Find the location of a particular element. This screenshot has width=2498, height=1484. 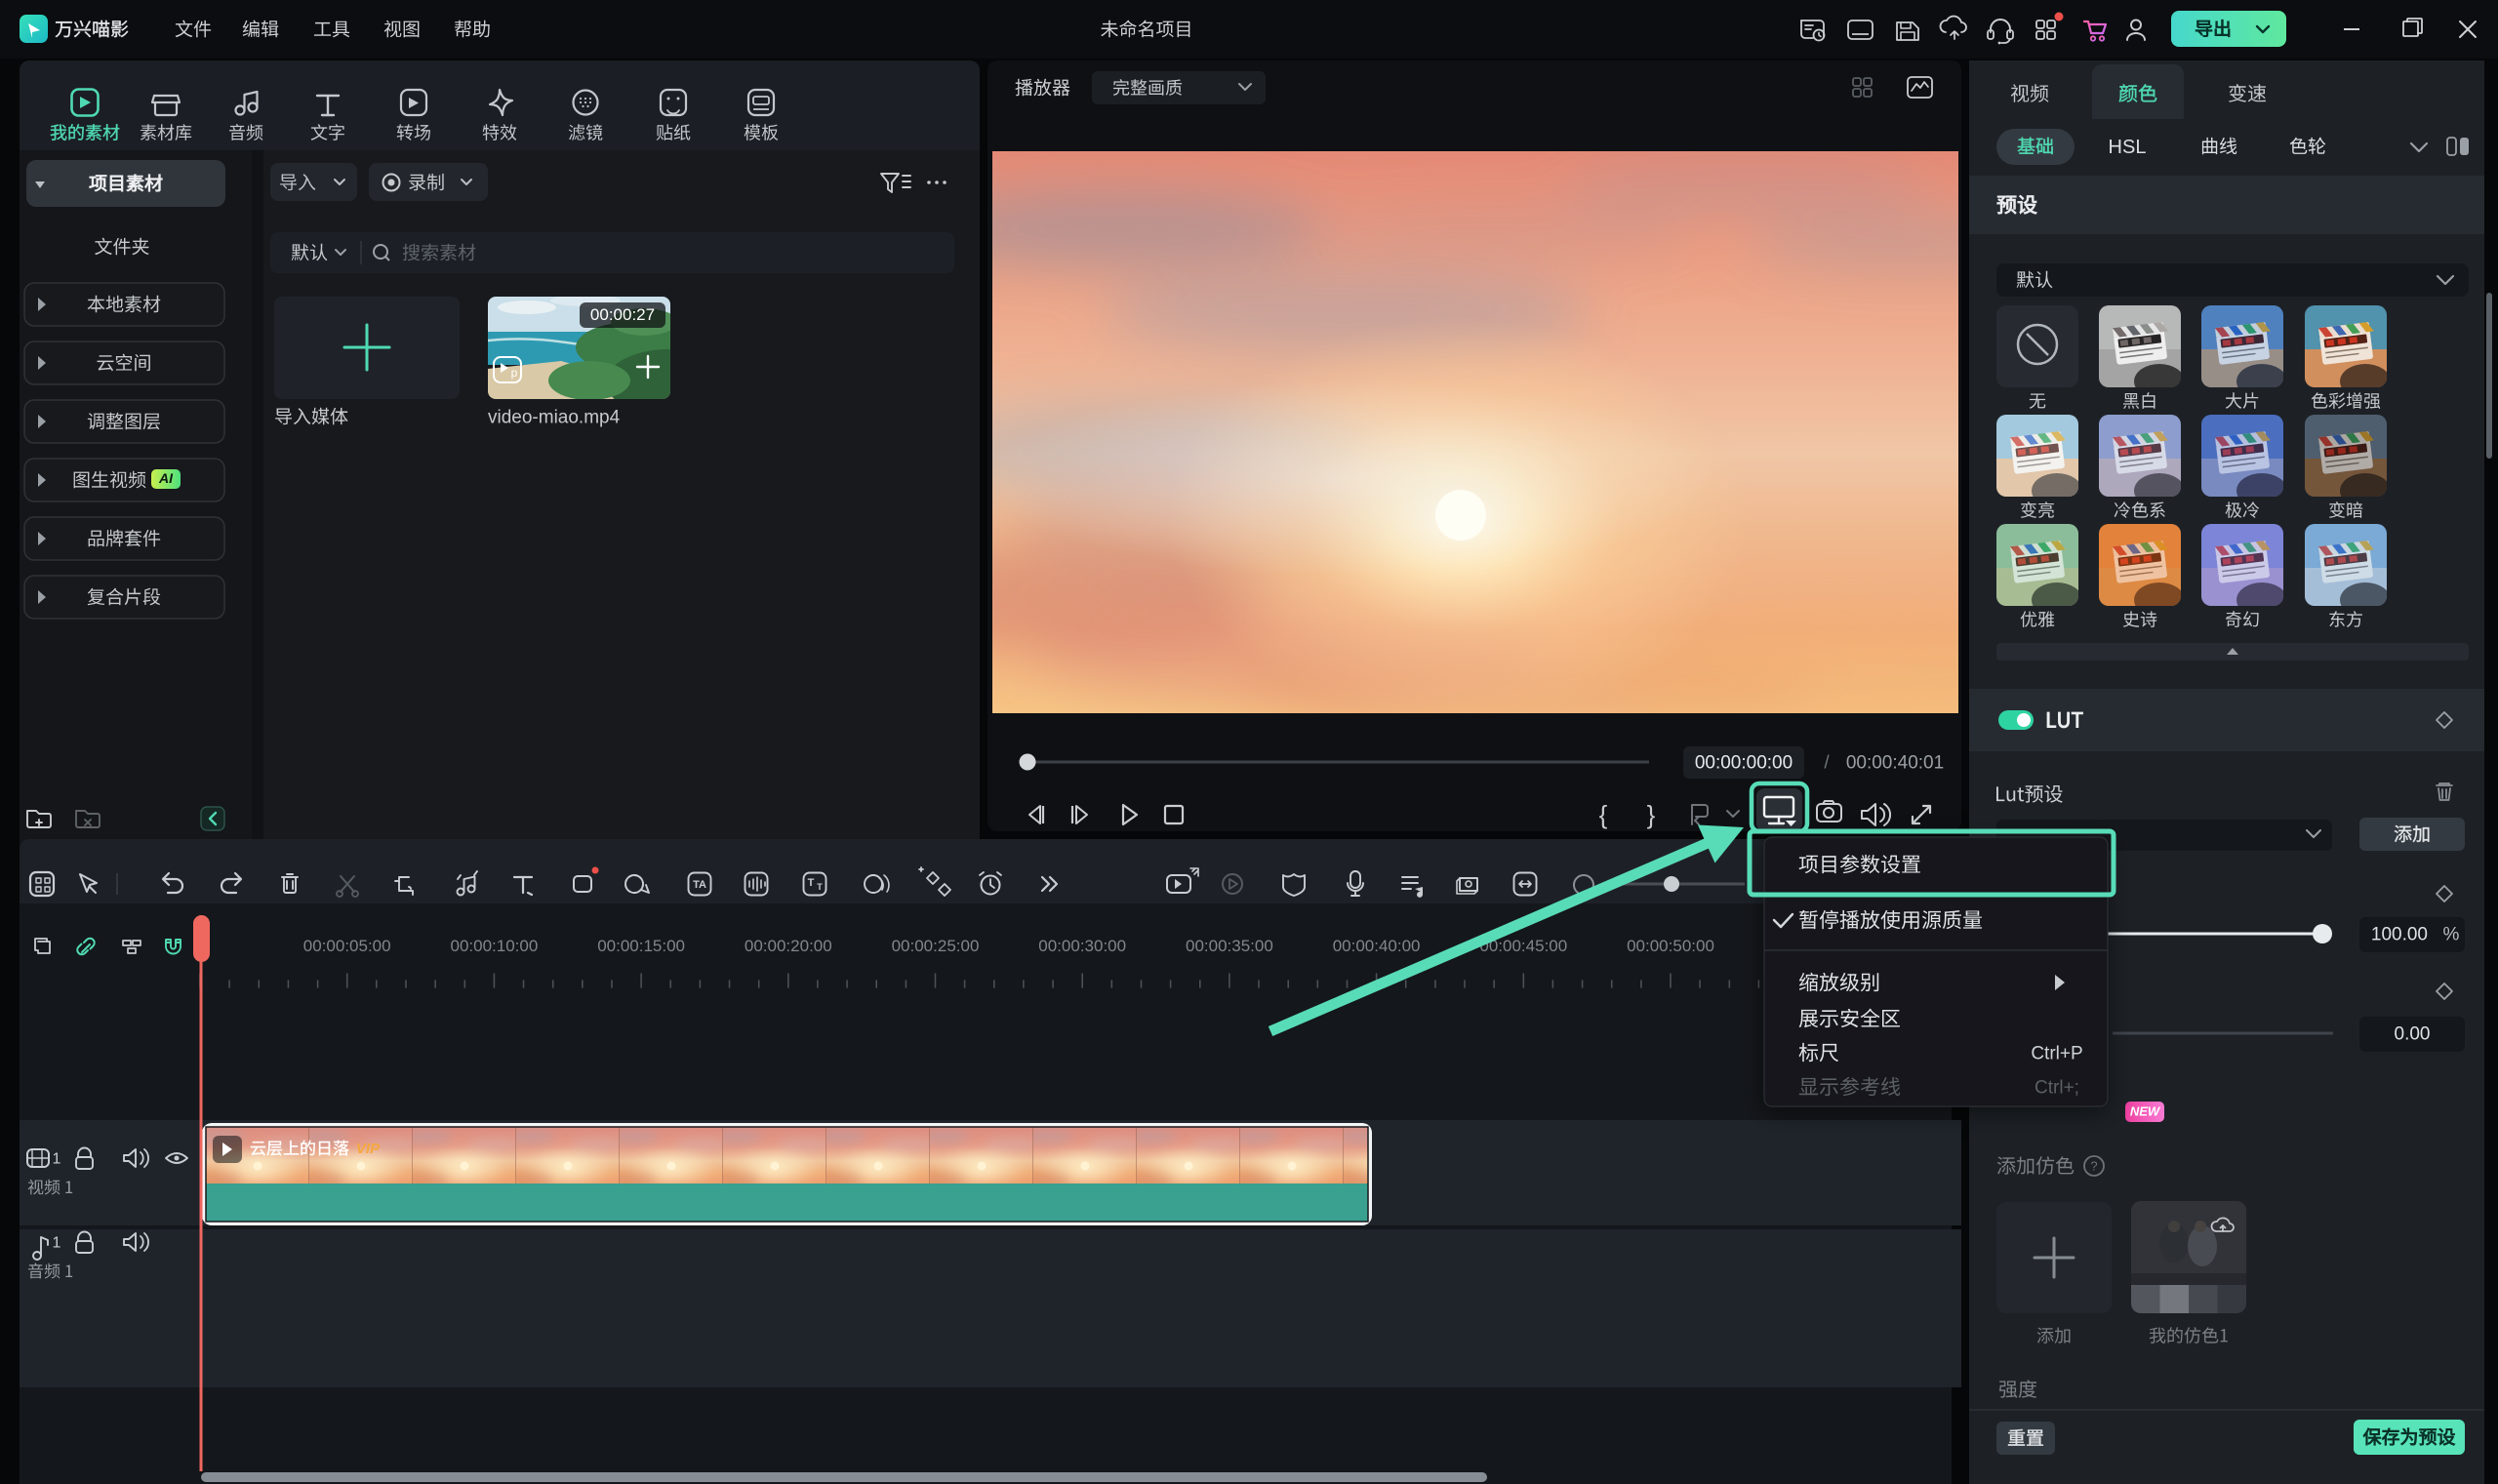

svg-text: NEW is located at coordinates (2145, 1111).